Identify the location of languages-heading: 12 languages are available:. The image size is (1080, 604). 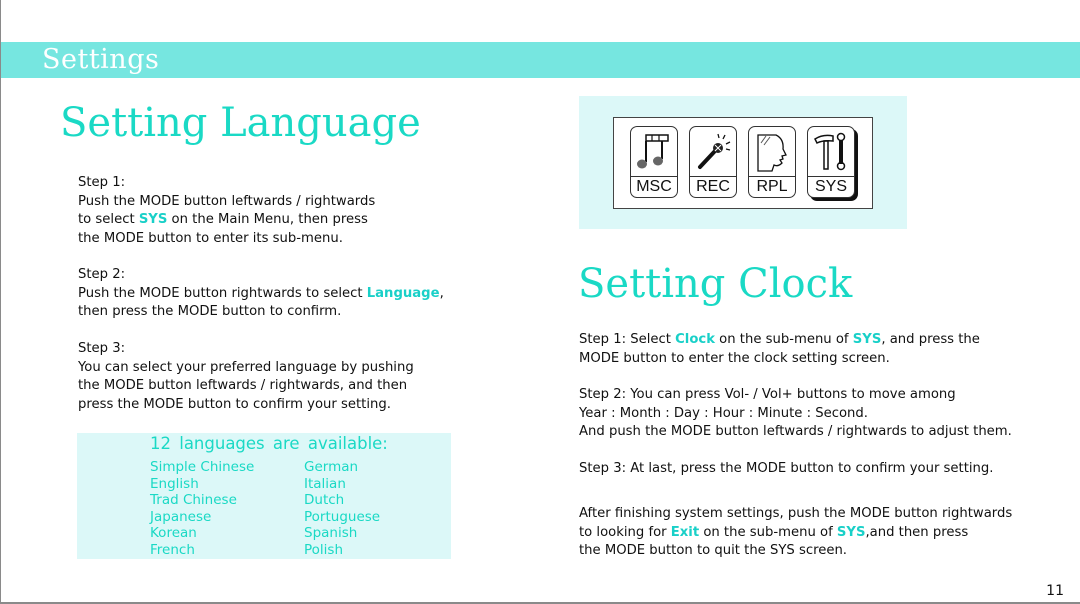
(269, 443).